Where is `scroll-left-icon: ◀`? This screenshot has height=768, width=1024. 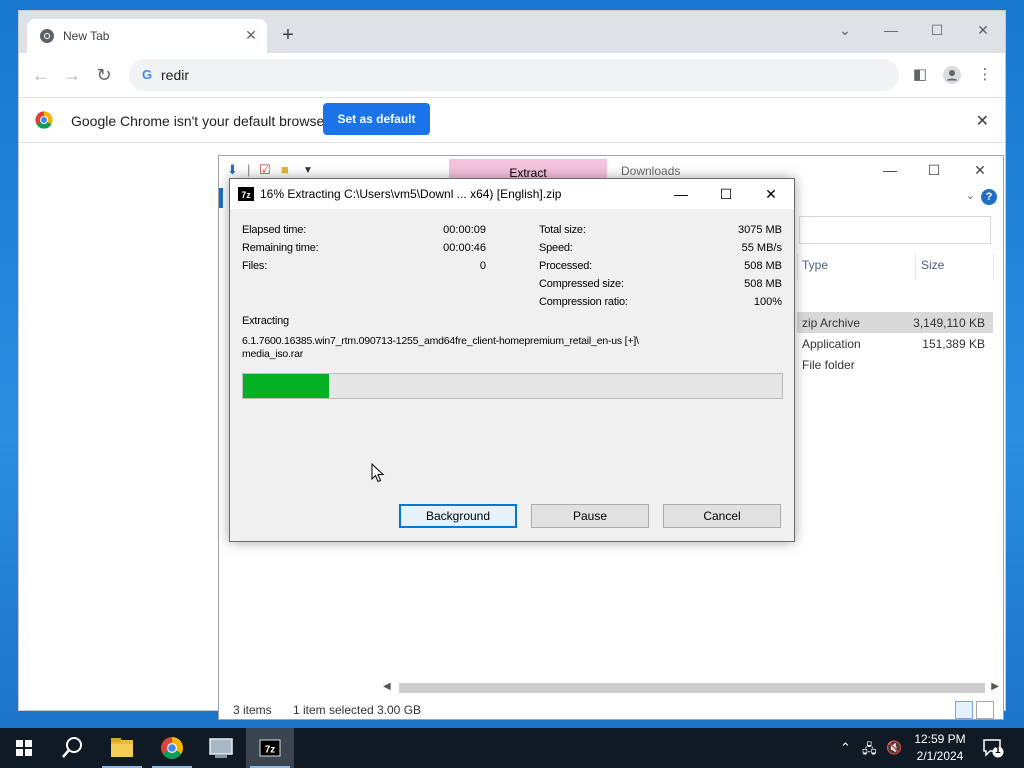 scroll-left-icon: ◀ is located at coordinates (387, 686).